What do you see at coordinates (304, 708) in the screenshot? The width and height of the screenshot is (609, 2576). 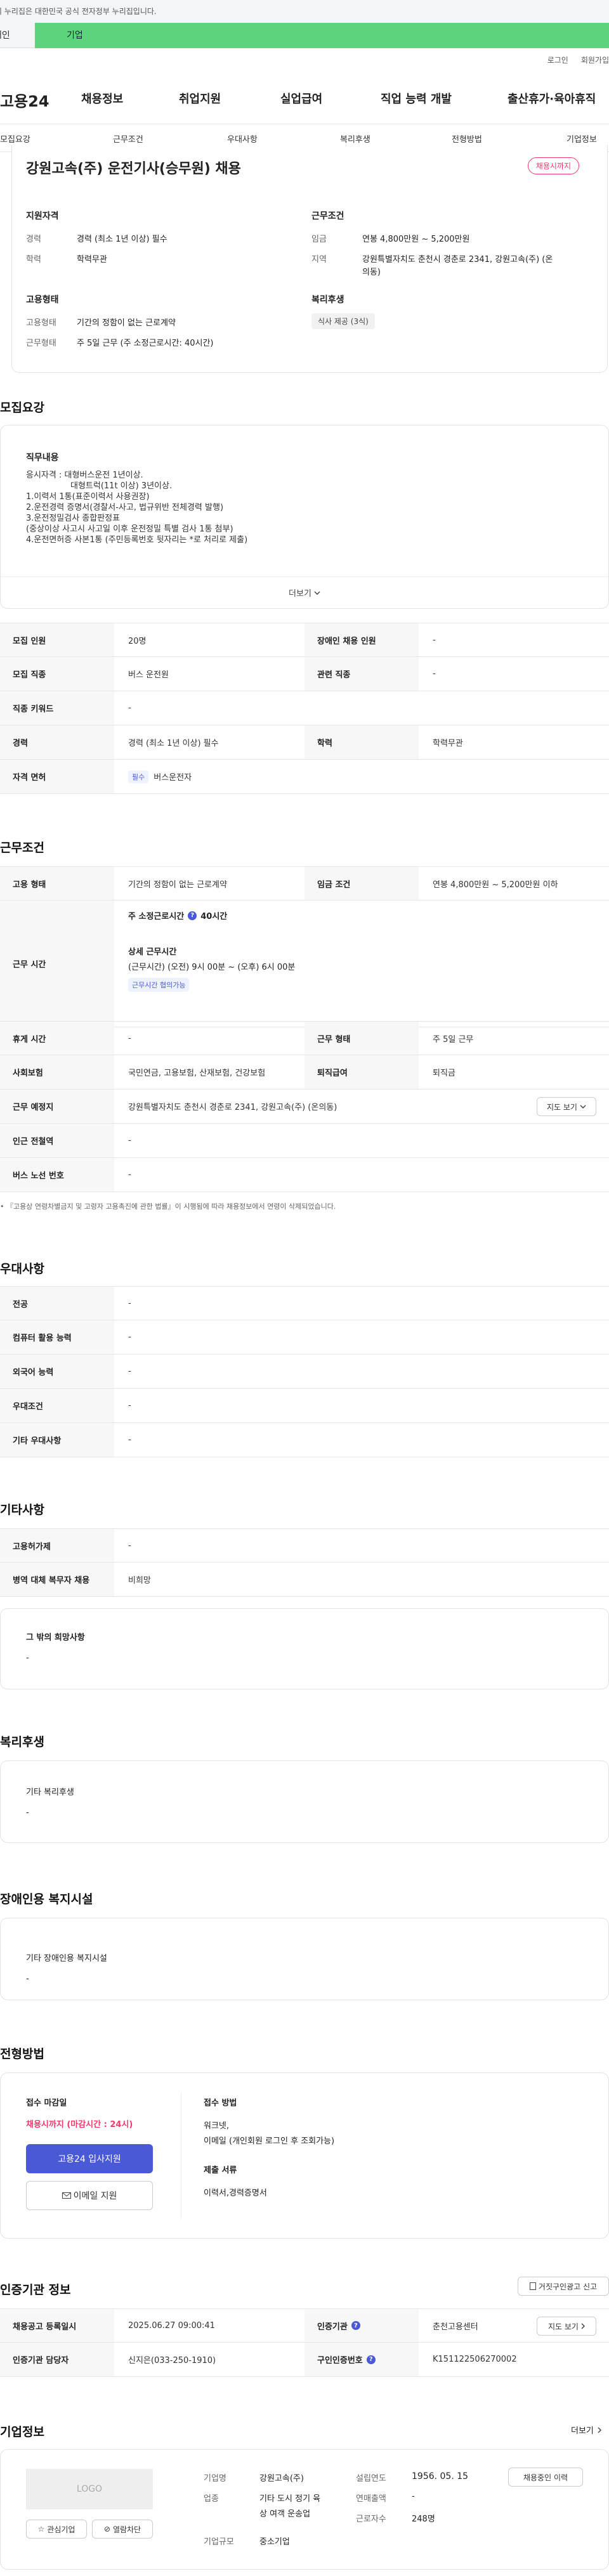 I see `table-row: 직종 키워드 -` at bounding box center [304, 708].